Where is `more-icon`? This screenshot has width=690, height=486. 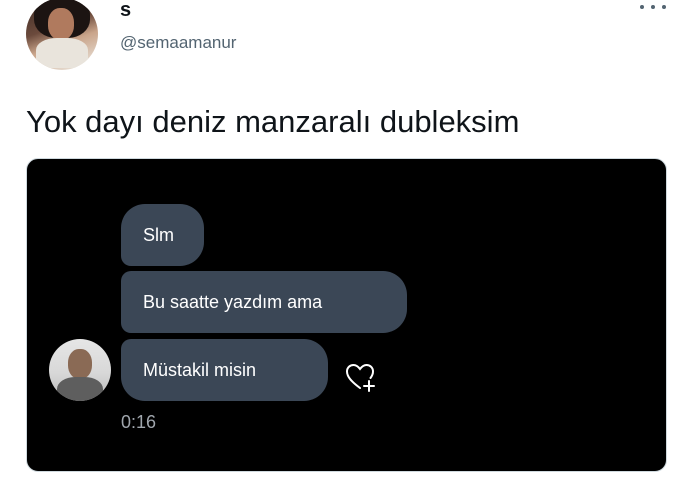
more-icon is located at coordinates (653, 7).